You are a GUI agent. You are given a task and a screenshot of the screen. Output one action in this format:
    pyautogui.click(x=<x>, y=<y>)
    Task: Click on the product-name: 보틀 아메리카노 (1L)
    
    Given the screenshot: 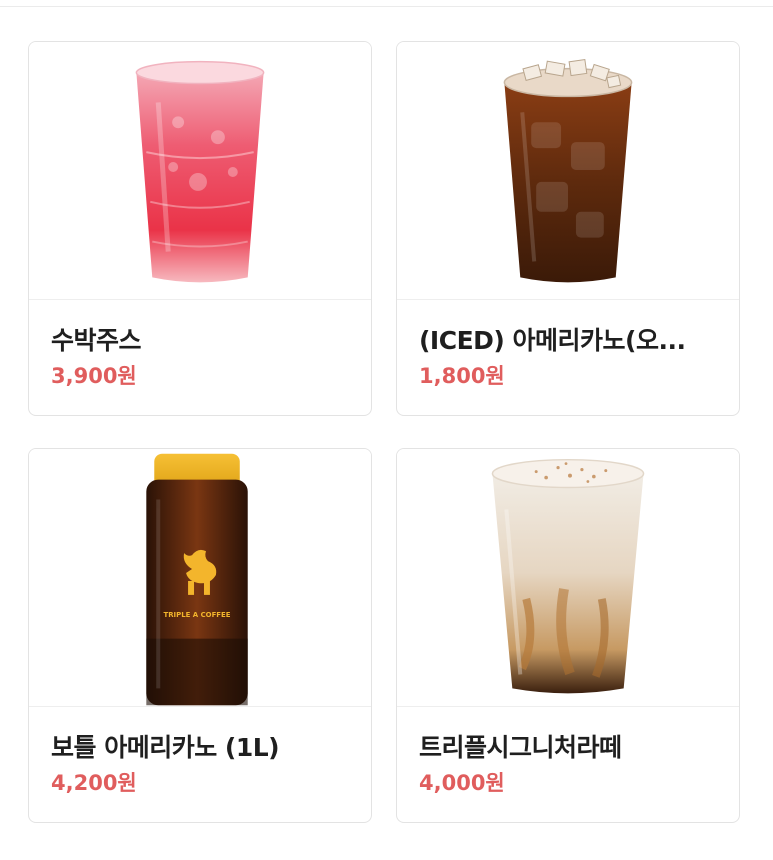 What is the action you would take?
    pyautogui.click(x=165, y=747)
    